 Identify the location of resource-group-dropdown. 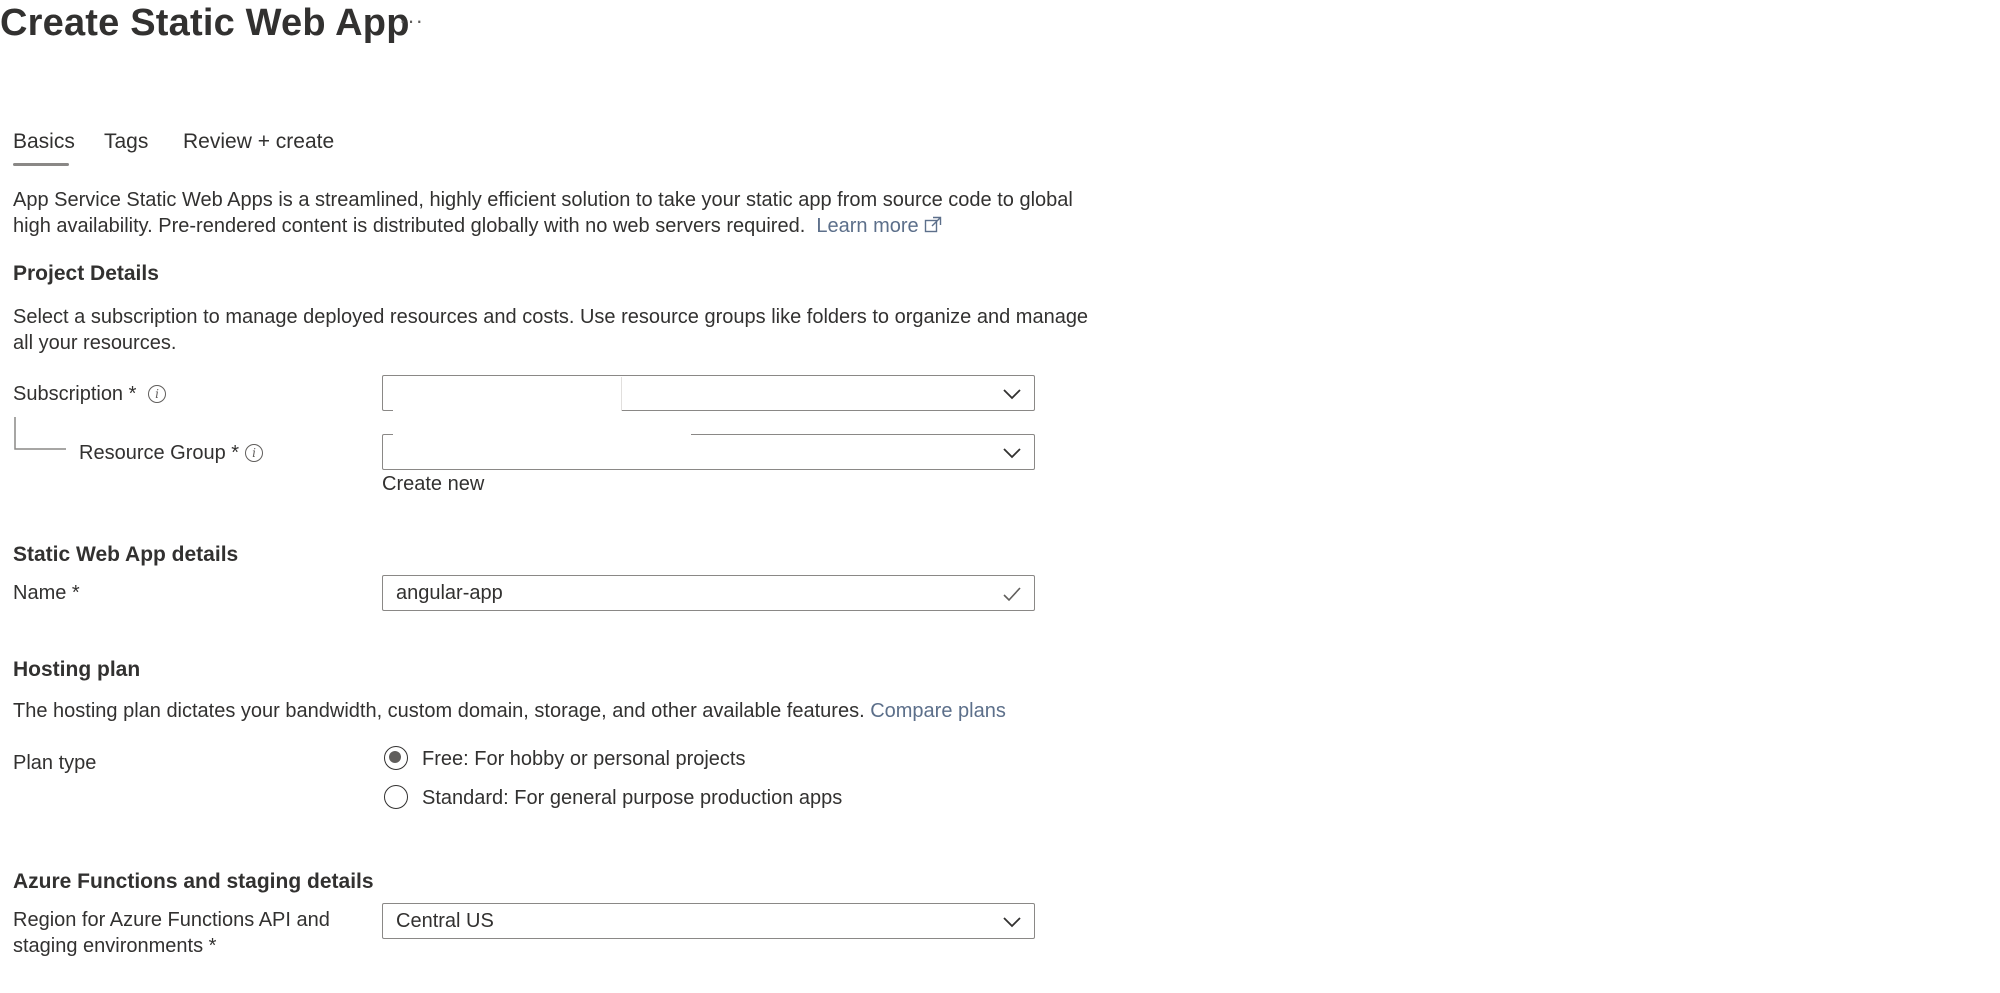
(708, 451).